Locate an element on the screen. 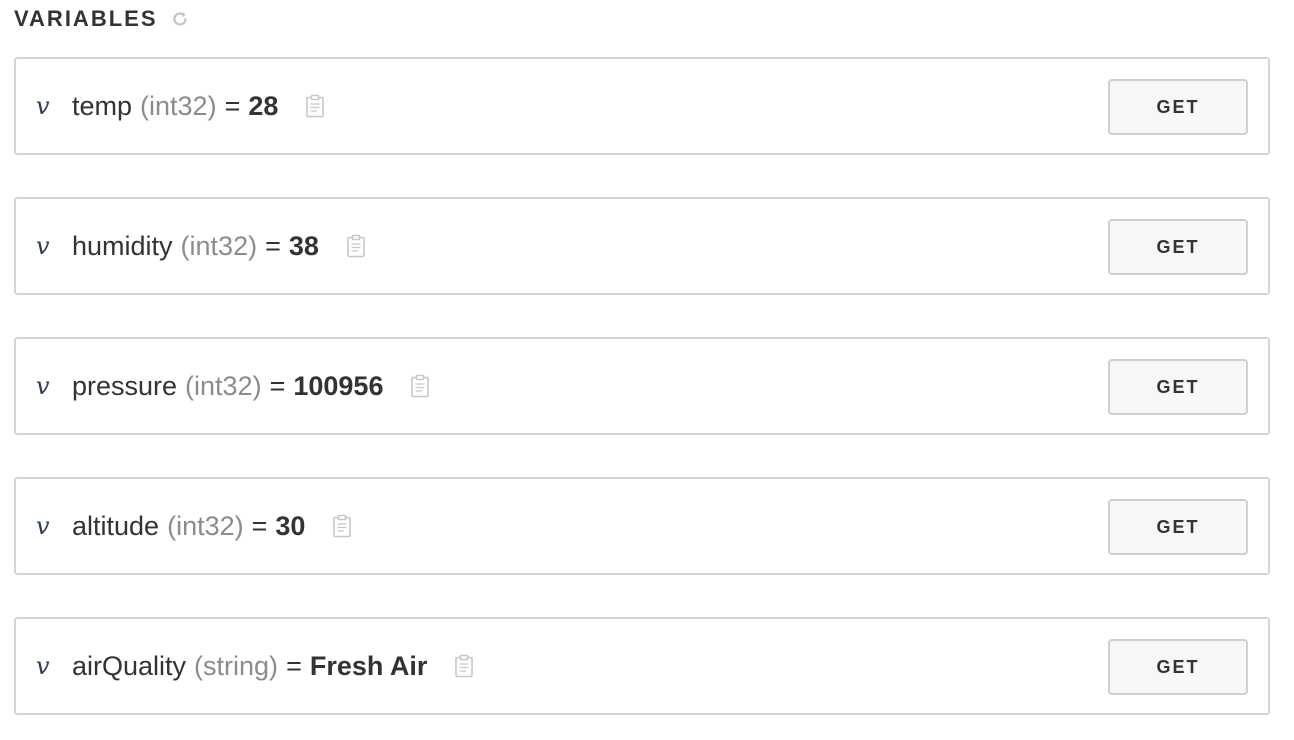  variable-value: Fresh Air is located at coordinates (368, 666).